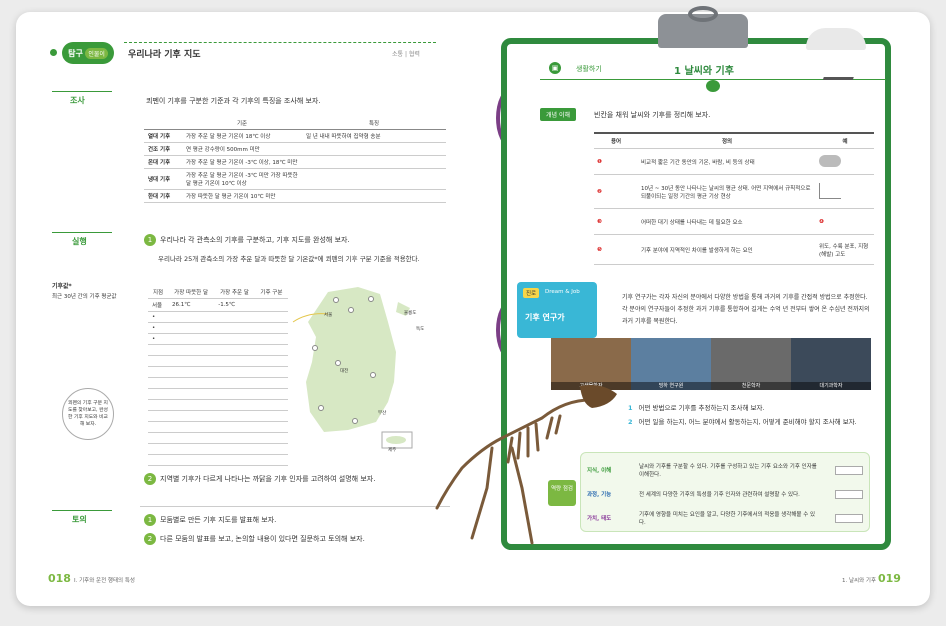 The width and height of the screenshot is (946, 626). Describe the element at coordinates (719, 495) in the screenshot. I see `eval-text: 전 세계의 다양한 기후의 특성을 기후 인자와 관련하여 설명할 수 있다.` at that location.